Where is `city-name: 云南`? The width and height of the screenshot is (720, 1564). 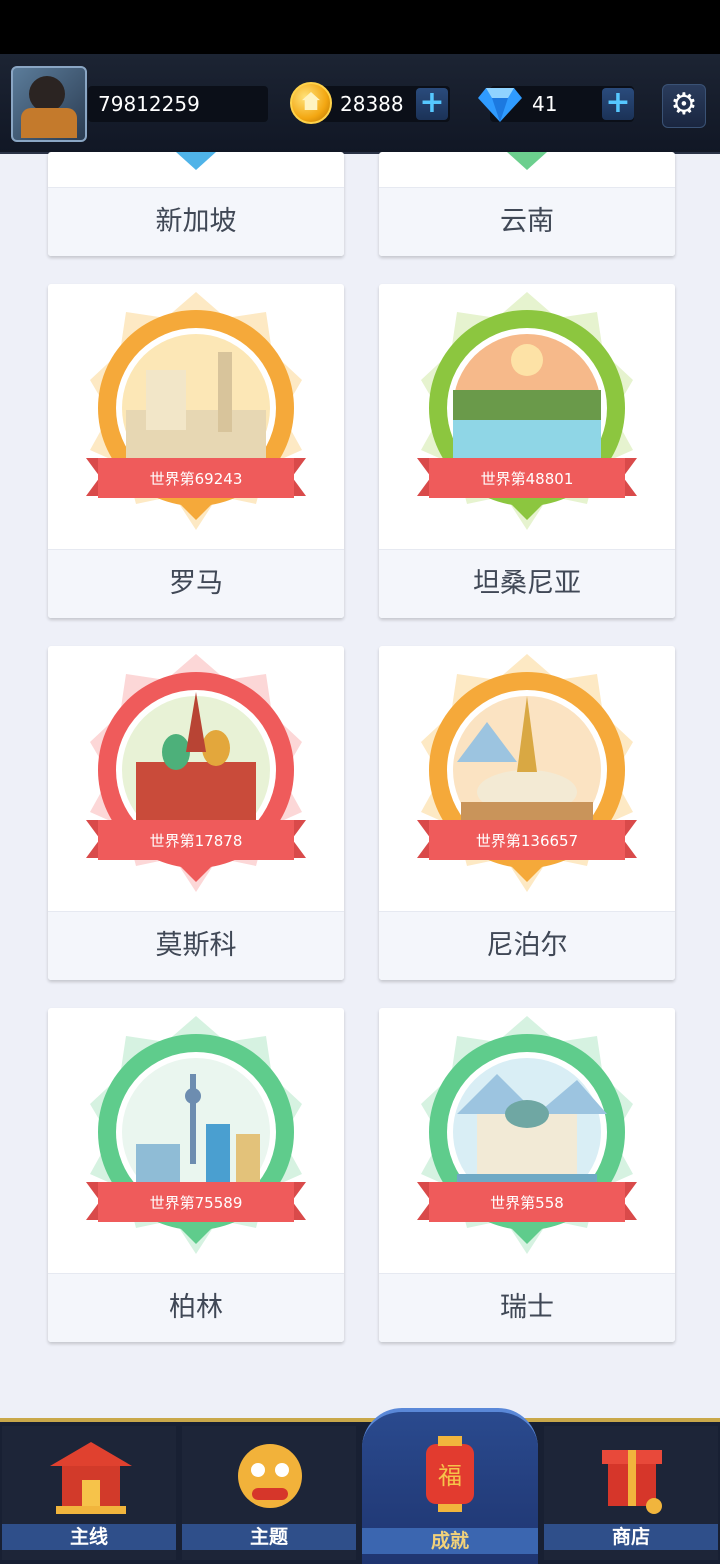 city-name: 云南 is located at coordinates (527, 221).